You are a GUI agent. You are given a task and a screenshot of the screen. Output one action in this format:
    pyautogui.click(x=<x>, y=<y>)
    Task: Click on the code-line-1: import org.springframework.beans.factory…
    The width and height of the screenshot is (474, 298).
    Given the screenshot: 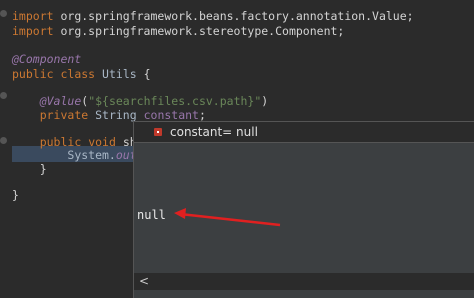 What is the action you would take?
    pyautogui.click(x=213, y=16)
    